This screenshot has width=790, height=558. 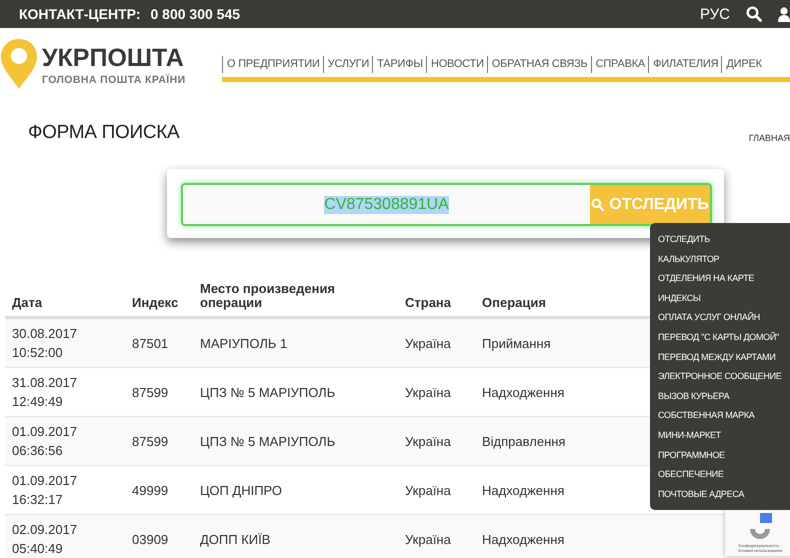 What do you see at coordinates (65, 343) in the screenshot?
I see `table-cell: 30.08.2017 10:52:00` at bounding box center [65, 343].